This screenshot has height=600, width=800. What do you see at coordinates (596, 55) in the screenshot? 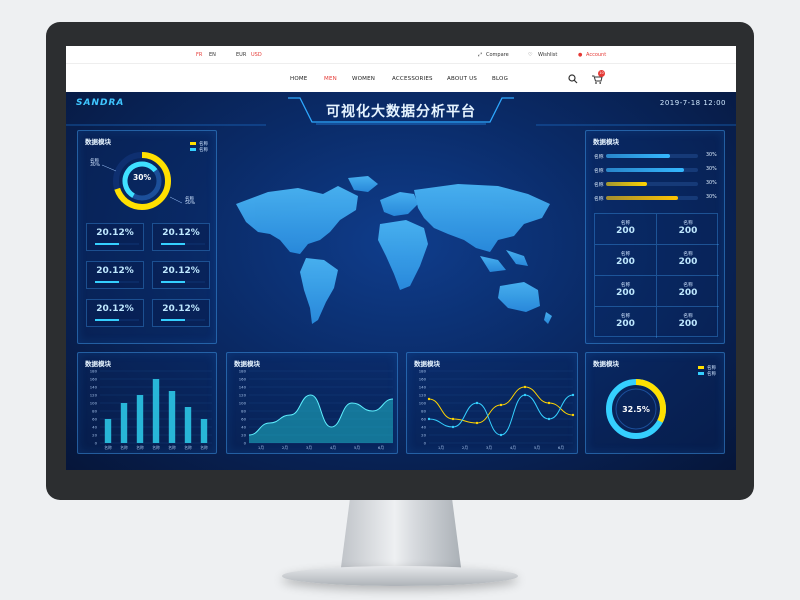
I see `account-link: Account` at bounding box center [596, 55].